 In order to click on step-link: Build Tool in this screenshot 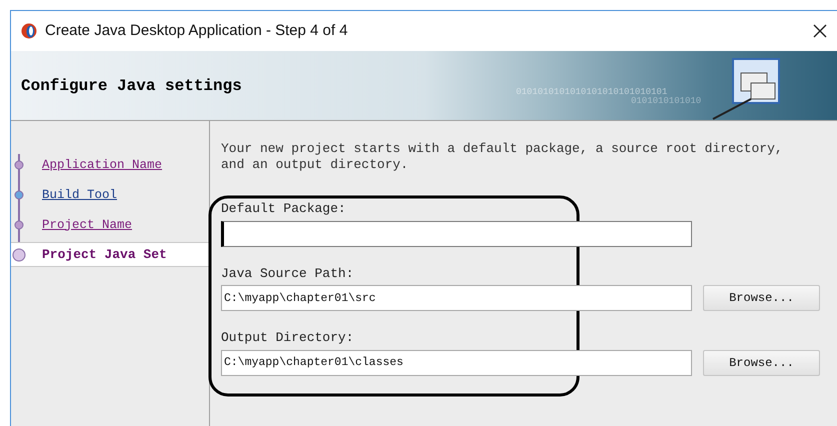, I will do `click(80, 195)`.